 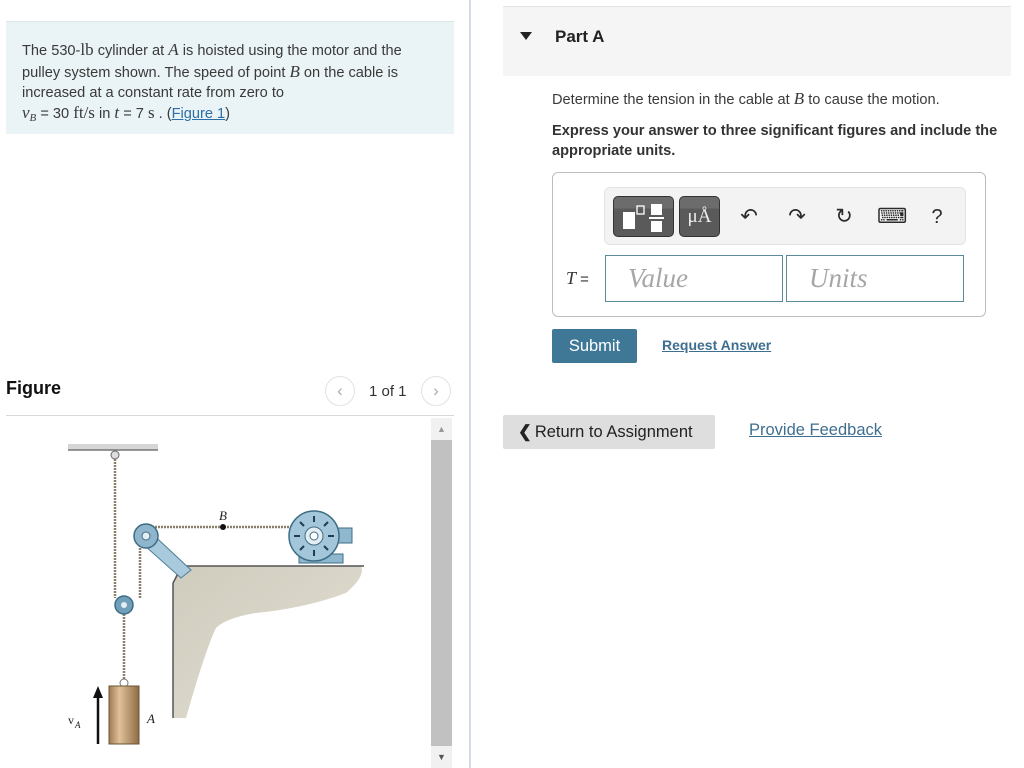 I want to click on next-figure-button: ›, so click(x=436, y=391).